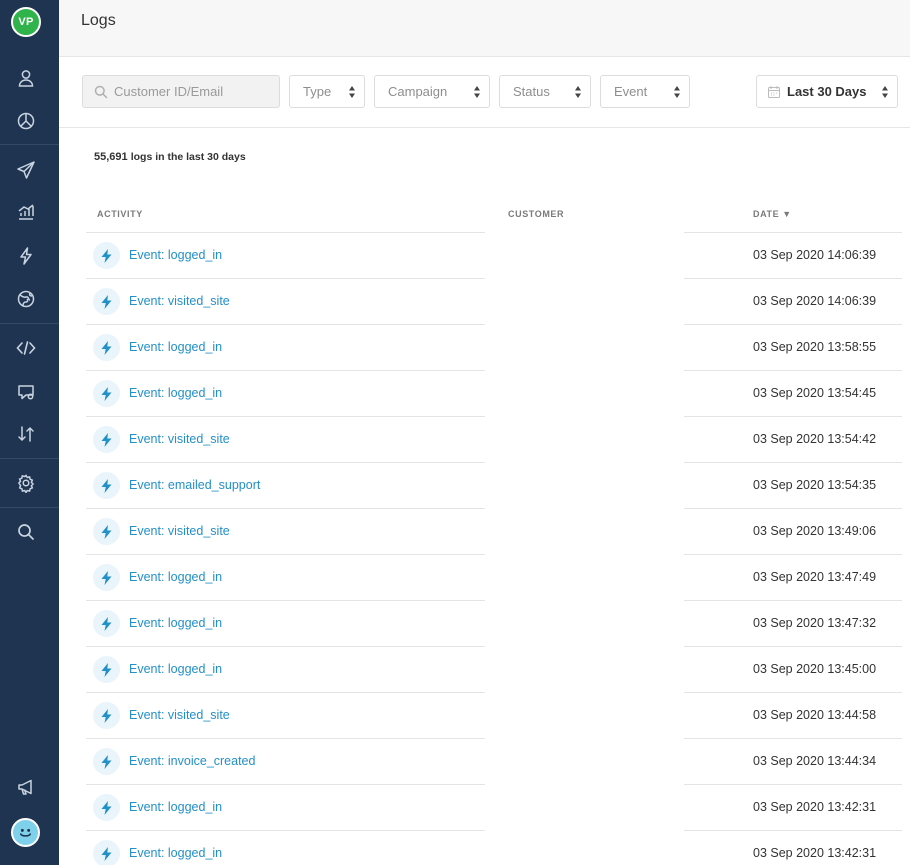  Describe the element at coordinates (194, 91) in the screenshot. I see `customer-search-input` at that location.